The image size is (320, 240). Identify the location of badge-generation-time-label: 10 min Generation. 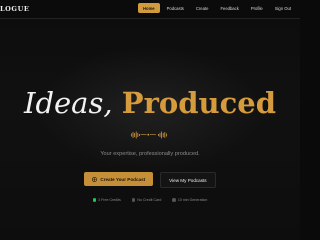
(192, 200).